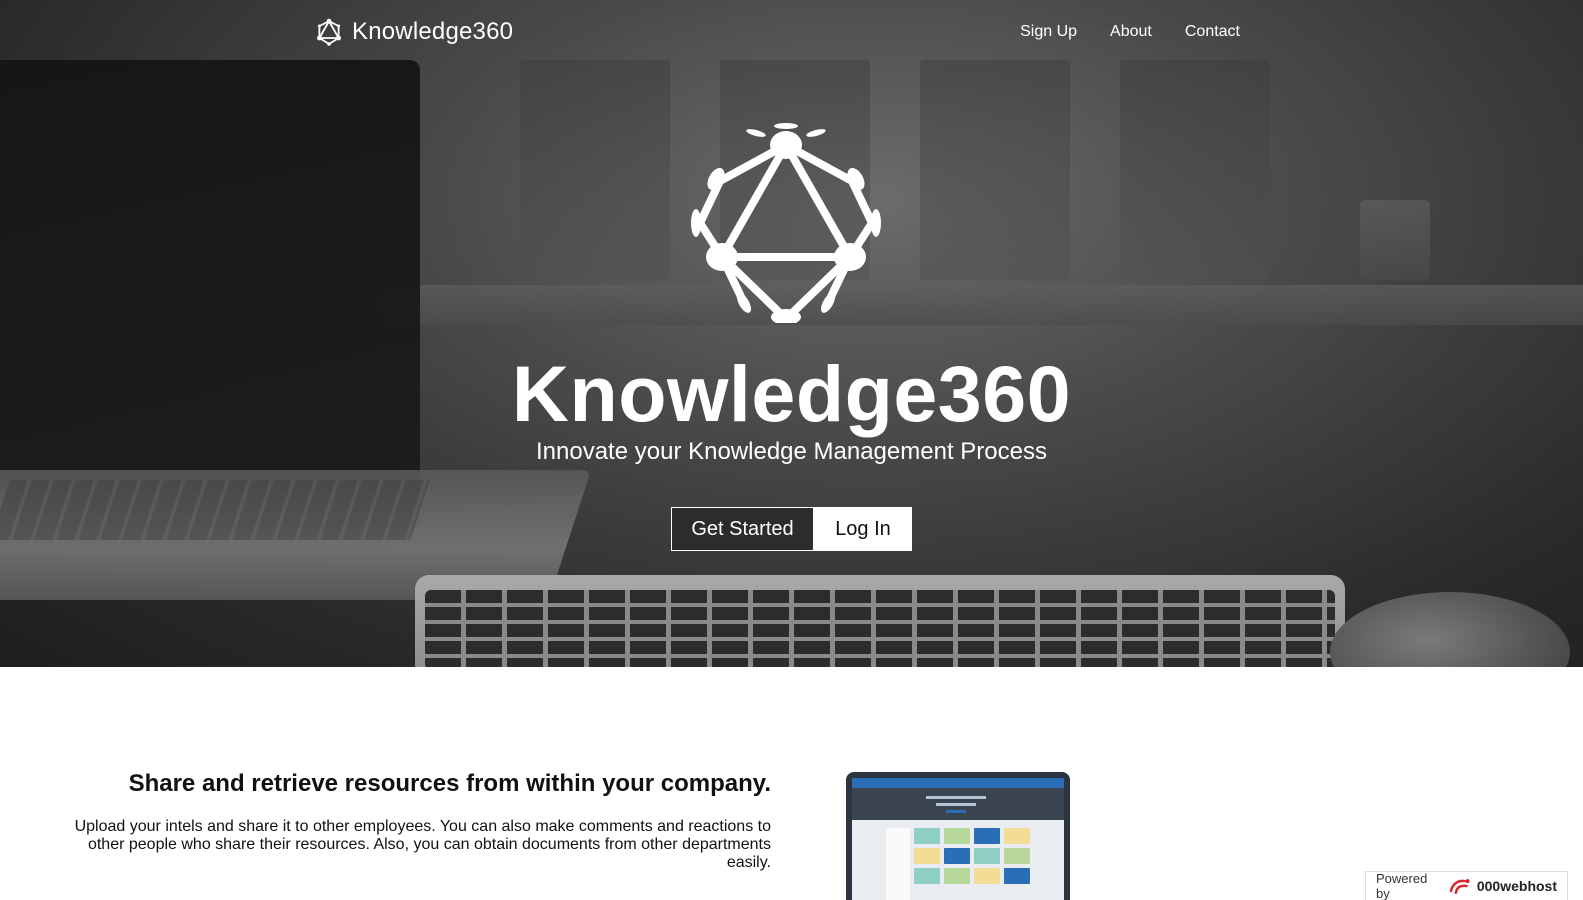  Describe the element at coordinates (215, 510) in the screenshot. I see `background-laptop-keys` at that location.